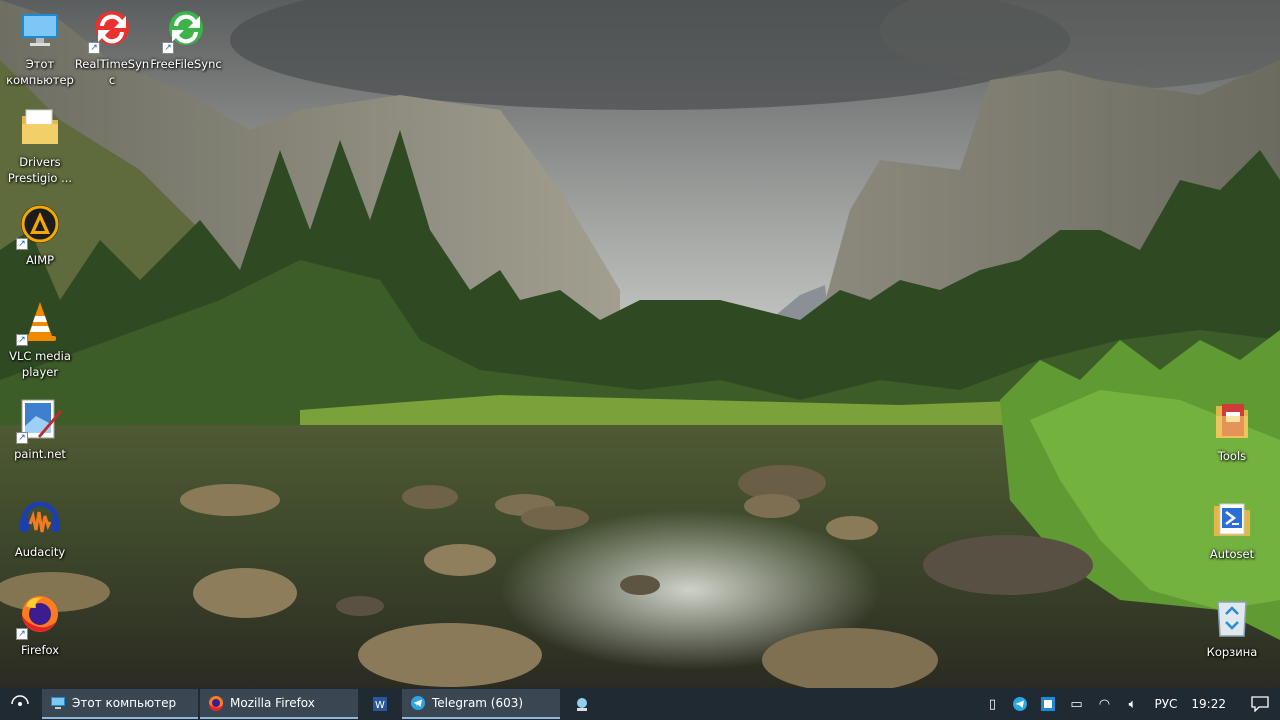 Image resolution: width=1280 pixels, height=720 pixels. I want to click on desktop-icon-vlc: ↗ VLC media player, so click(40, 339).